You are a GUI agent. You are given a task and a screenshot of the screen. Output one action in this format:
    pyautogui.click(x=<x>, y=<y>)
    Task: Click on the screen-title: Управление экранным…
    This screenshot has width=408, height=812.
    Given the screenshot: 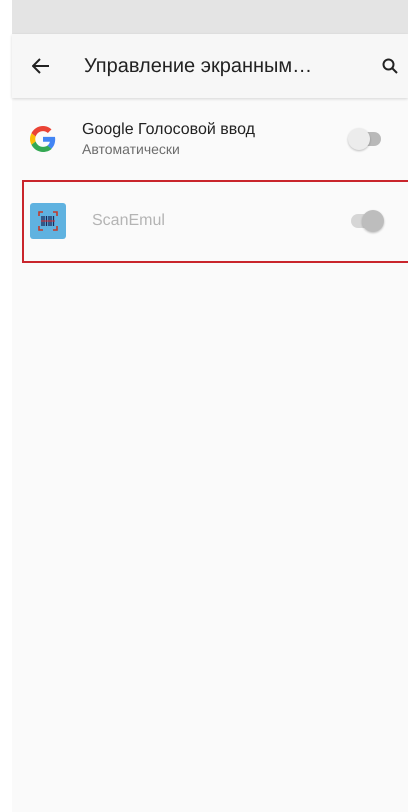 What is the action you would take?
    pyautogui.click(x=199, y=66)
    